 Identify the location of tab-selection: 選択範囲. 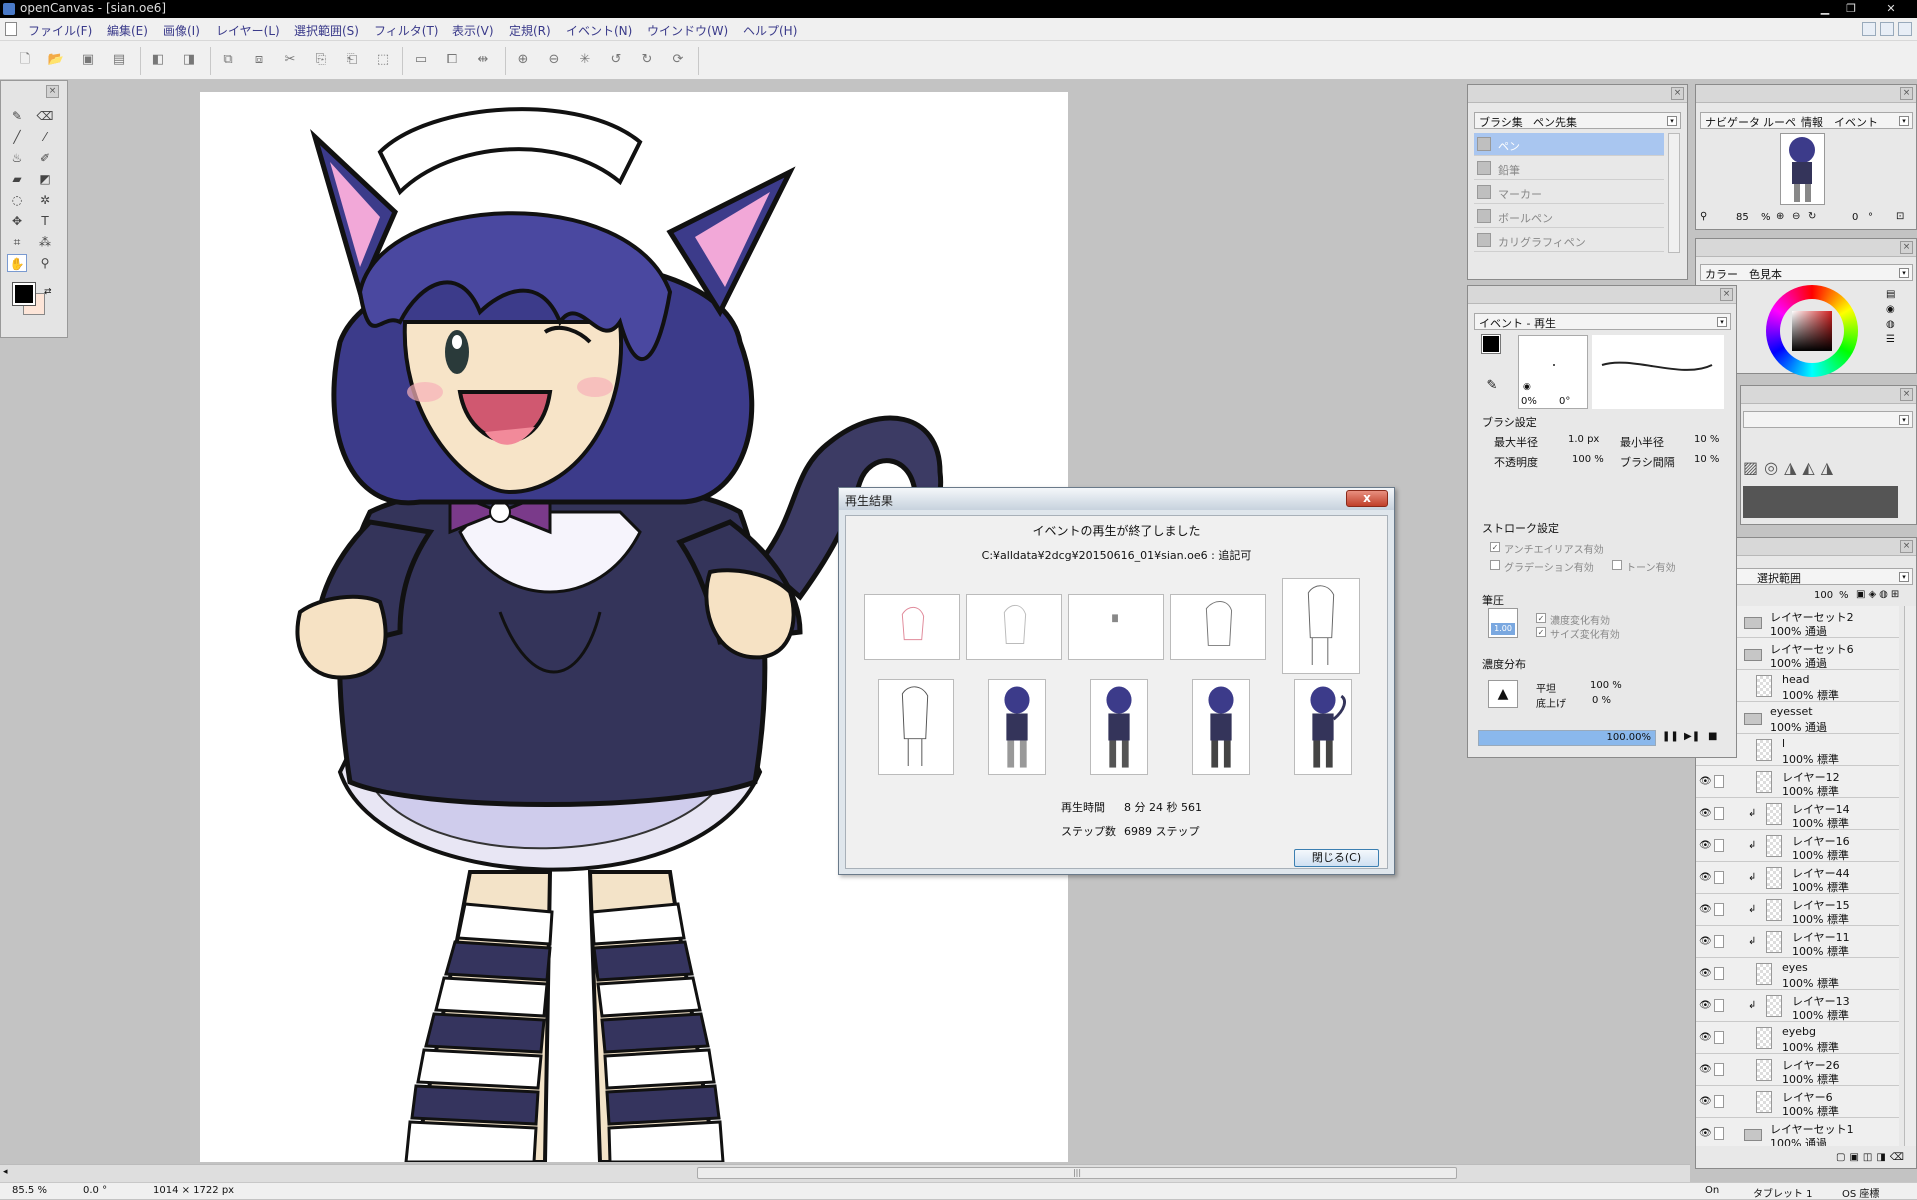
(1779, 578).